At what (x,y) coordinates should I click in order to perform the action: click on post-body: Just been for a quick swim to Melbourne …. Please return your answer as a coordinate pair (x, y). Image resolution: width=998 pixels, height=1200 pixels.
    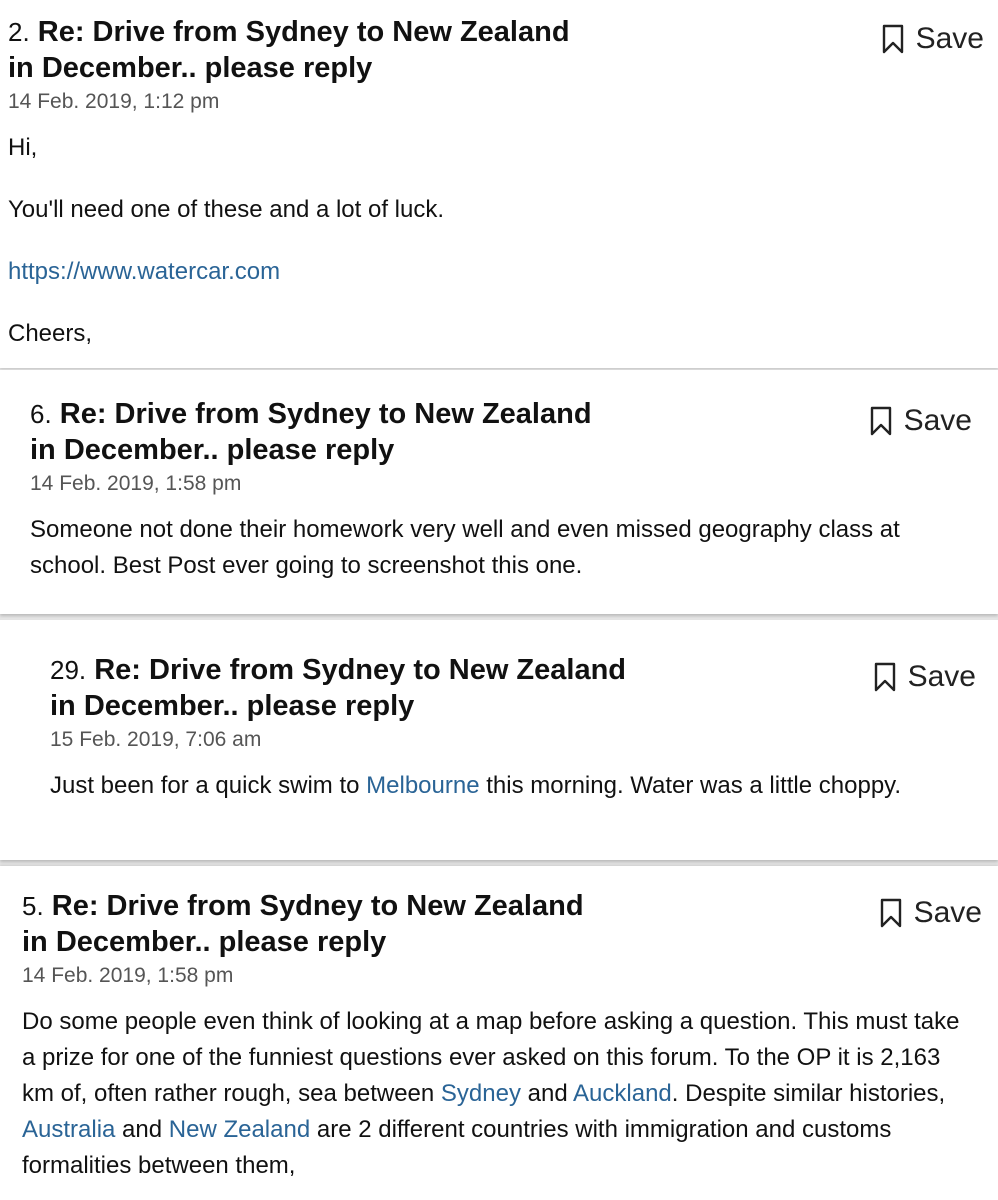
    Looking at the image, I should click on (490, 786).